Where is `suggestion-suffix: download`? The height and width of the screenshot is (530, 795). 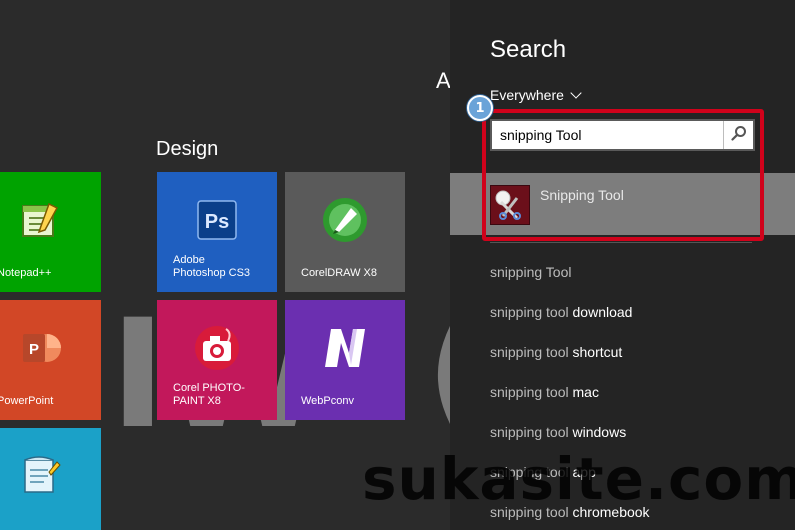
suggestion-suffix: download is located at coordinates (600, 312).